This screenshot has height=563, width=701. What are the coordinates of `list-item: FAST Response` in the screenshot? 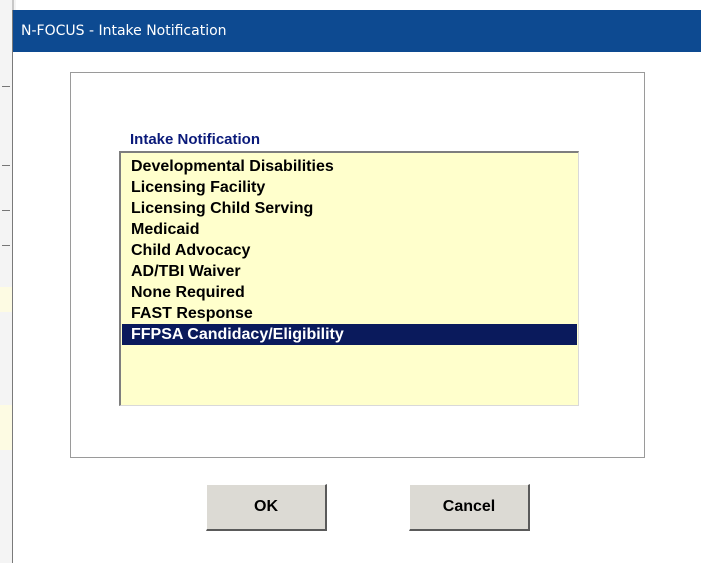 It's located at (349, 313).